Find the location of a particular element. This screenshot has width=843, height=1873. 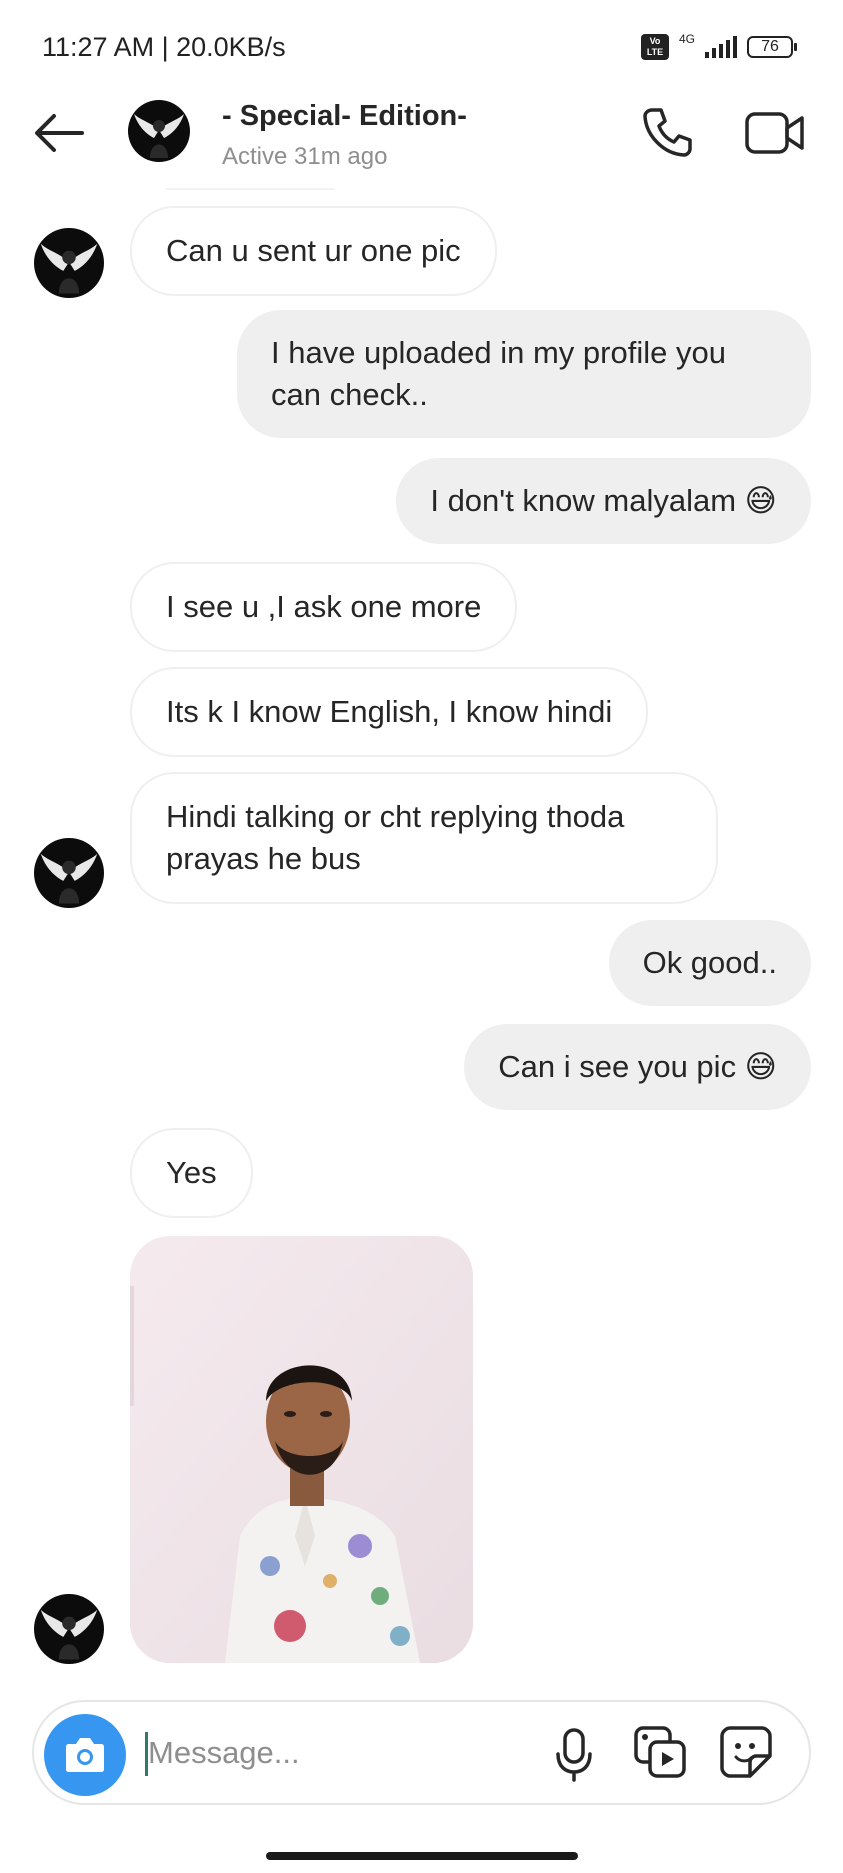

phone-icon is located at coordinates (668, 132).